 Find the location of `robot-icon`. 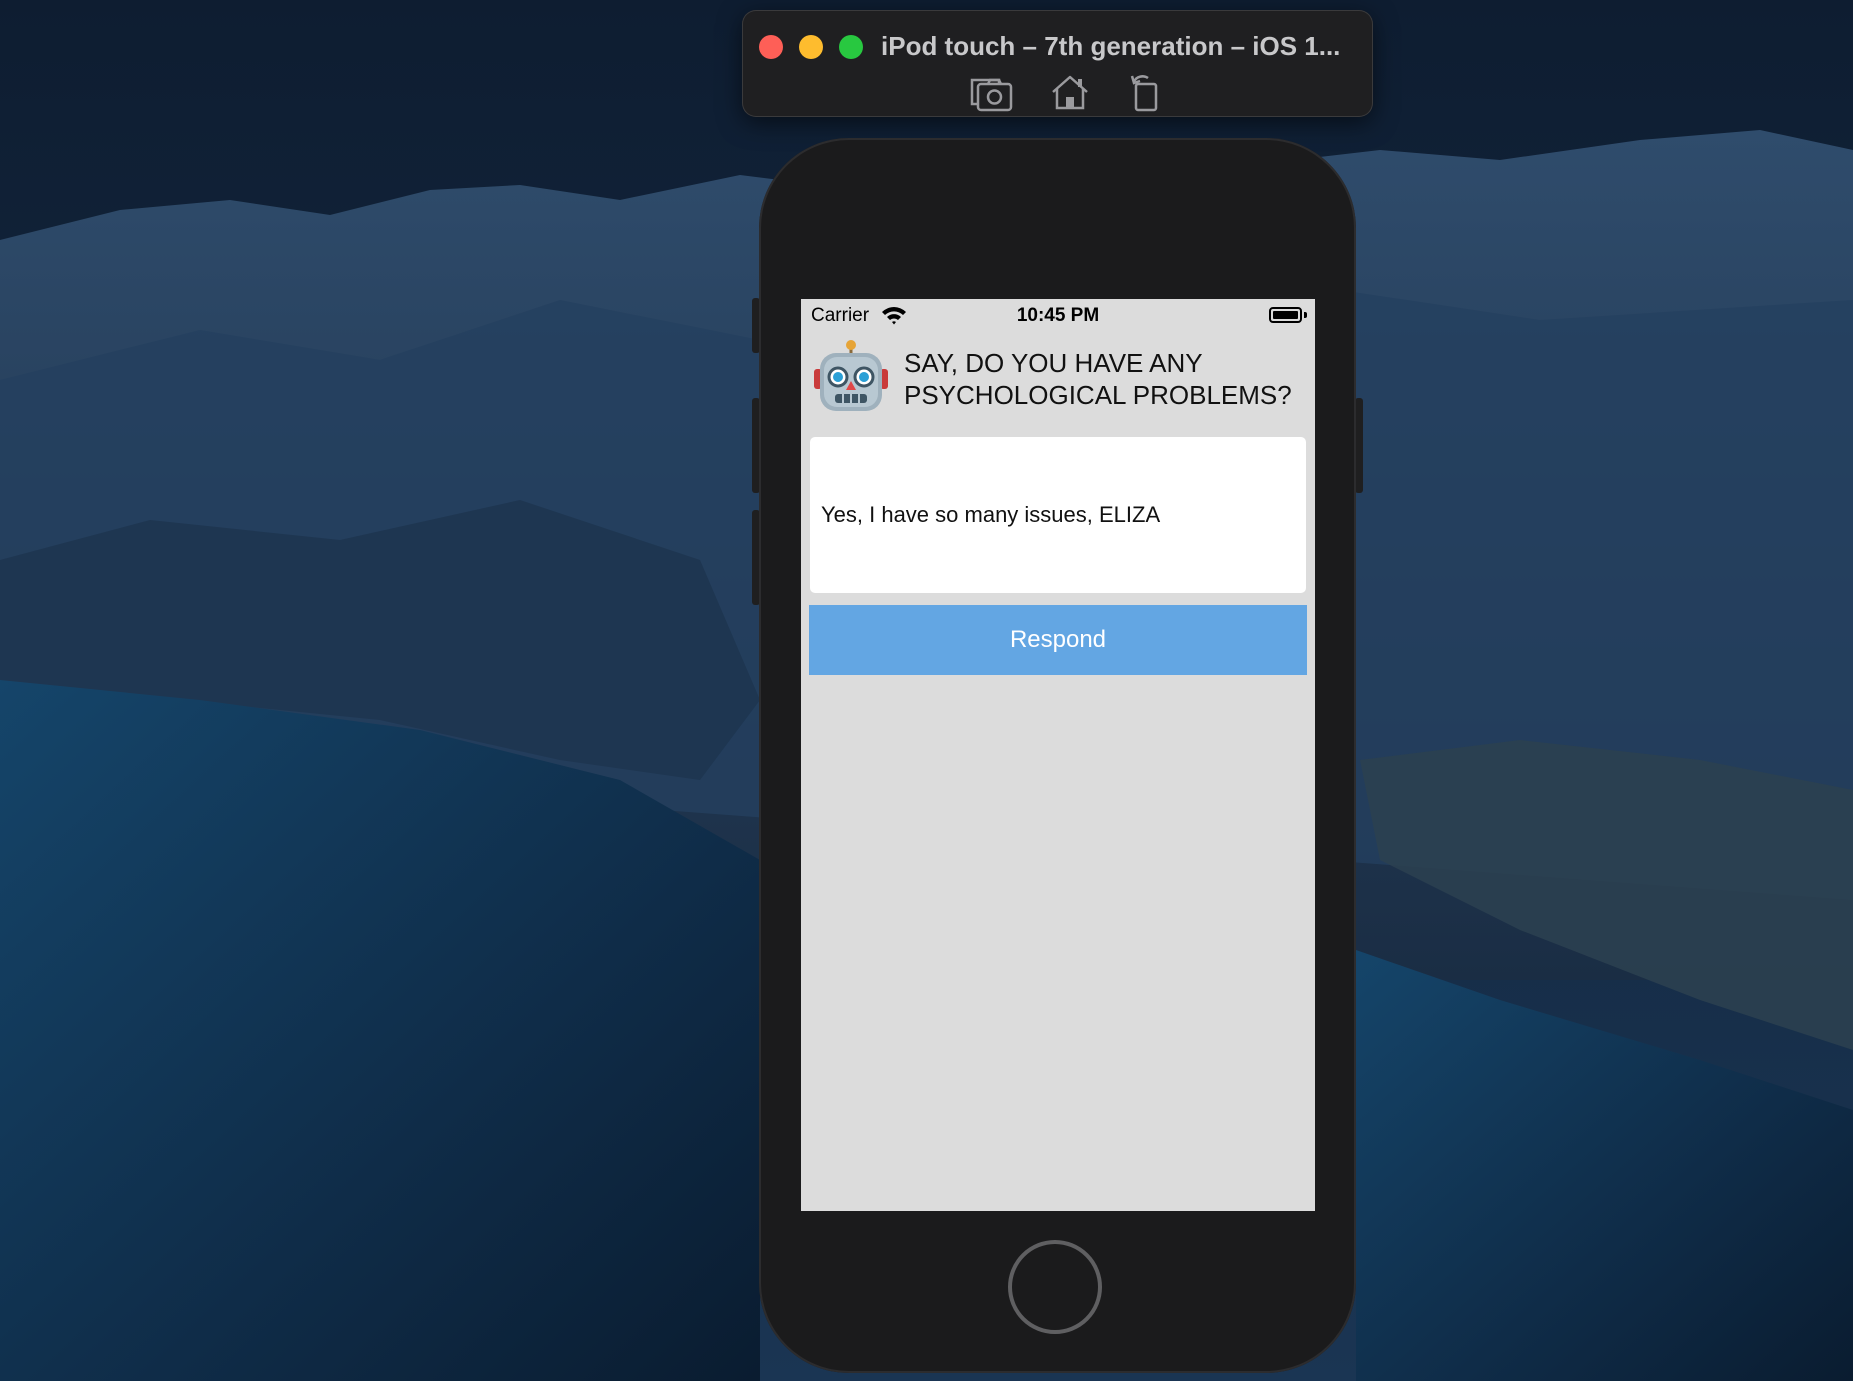

robot-icon is located at coordinates (851, 375).